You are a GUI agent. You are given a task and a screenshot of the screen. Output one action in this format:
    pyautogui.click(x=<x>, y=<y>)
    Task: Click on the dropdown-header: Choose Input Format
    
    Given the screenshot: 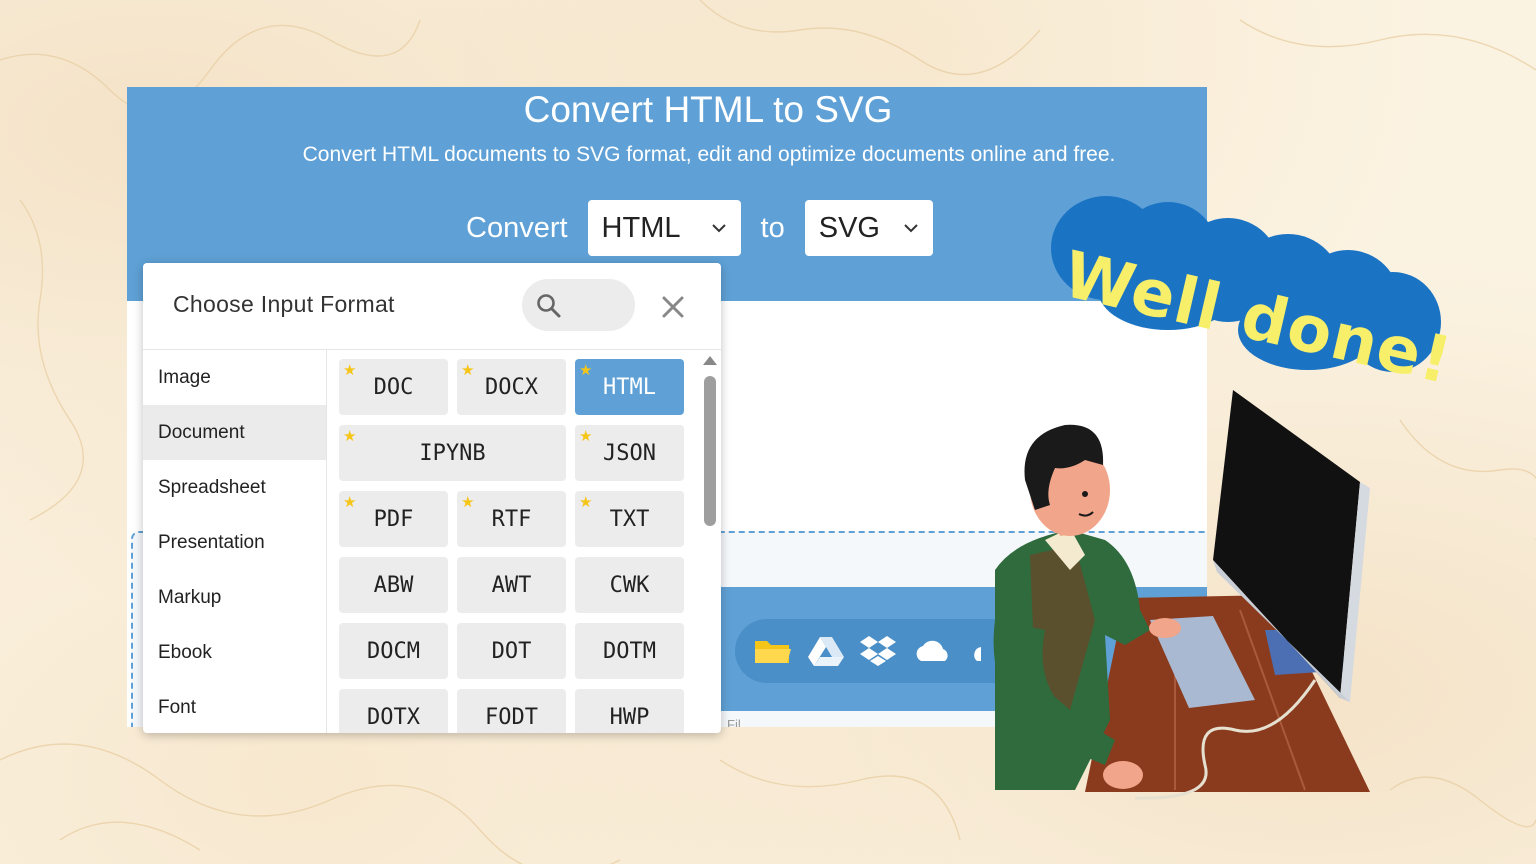 What is the action you would take?
    pyautogui.click(x=432, y=306)
    